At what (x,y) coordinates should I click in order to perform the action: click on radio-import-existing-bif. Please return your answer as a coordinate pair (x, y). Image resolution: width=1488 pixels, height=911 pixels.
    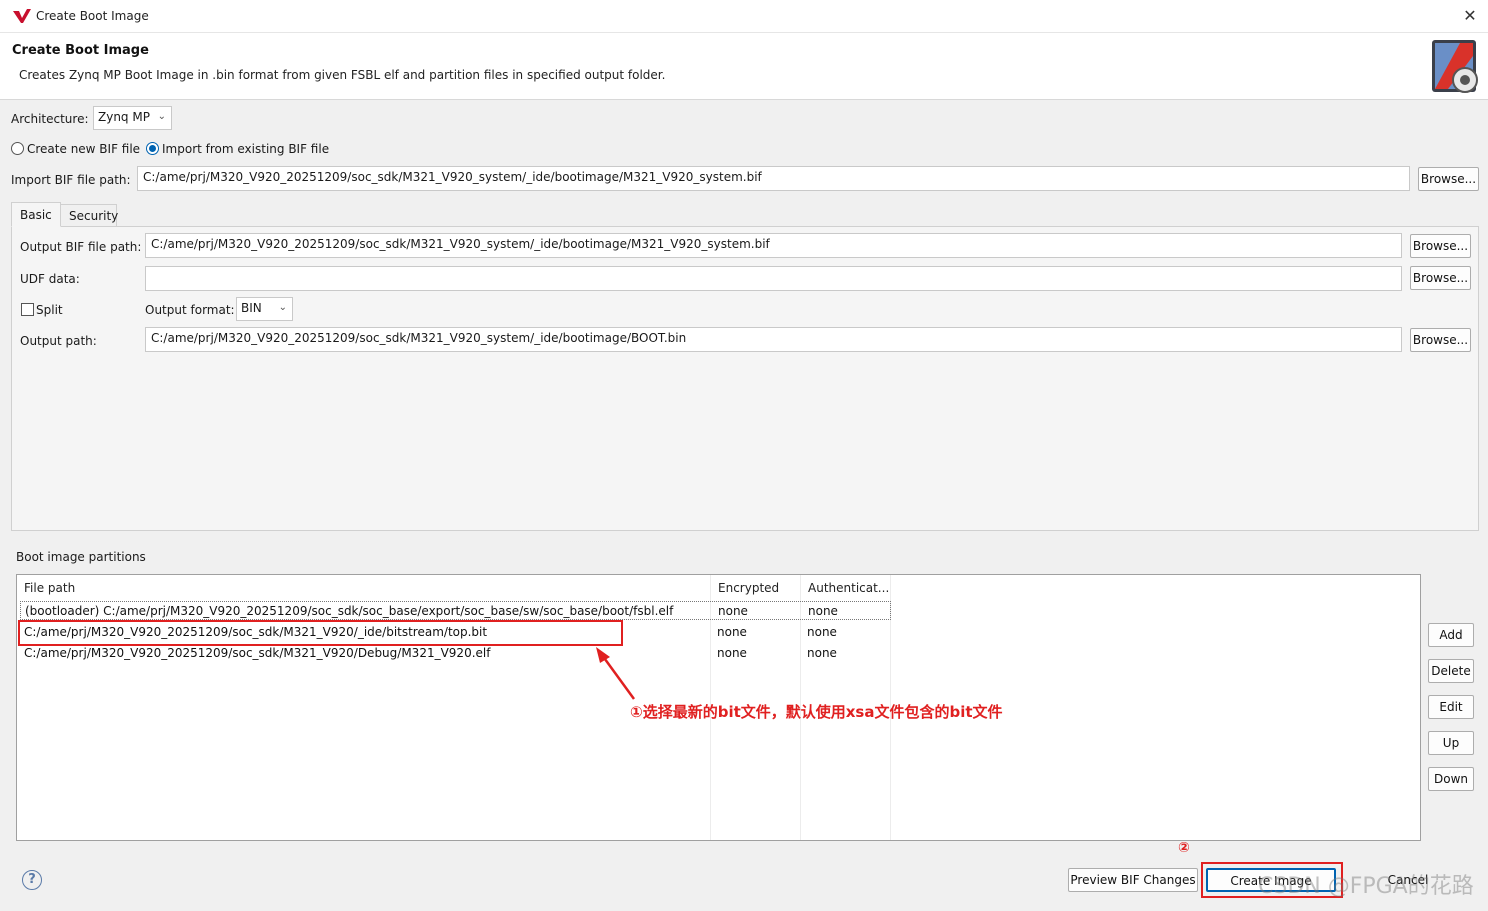
    Looking at the image, I should click on (152, 148).